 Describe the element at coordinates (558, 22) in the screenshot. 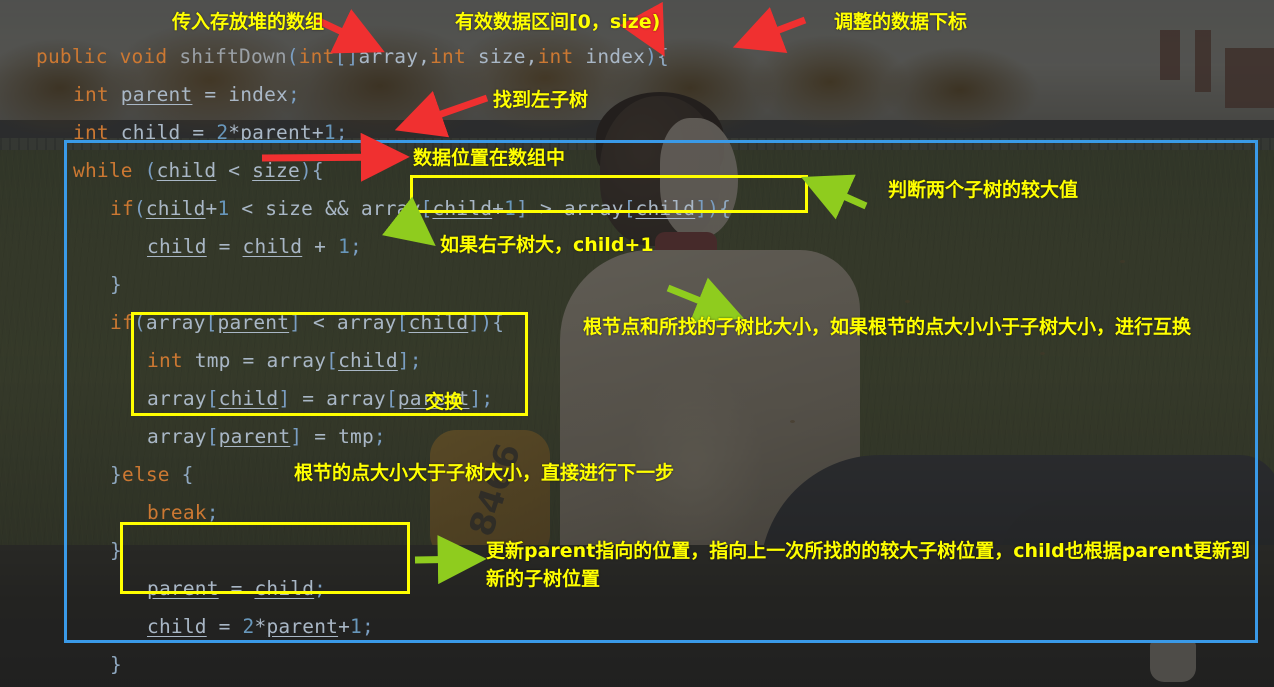

I see `annotation-size-param: 有效数据区间[0，size)` at that location.